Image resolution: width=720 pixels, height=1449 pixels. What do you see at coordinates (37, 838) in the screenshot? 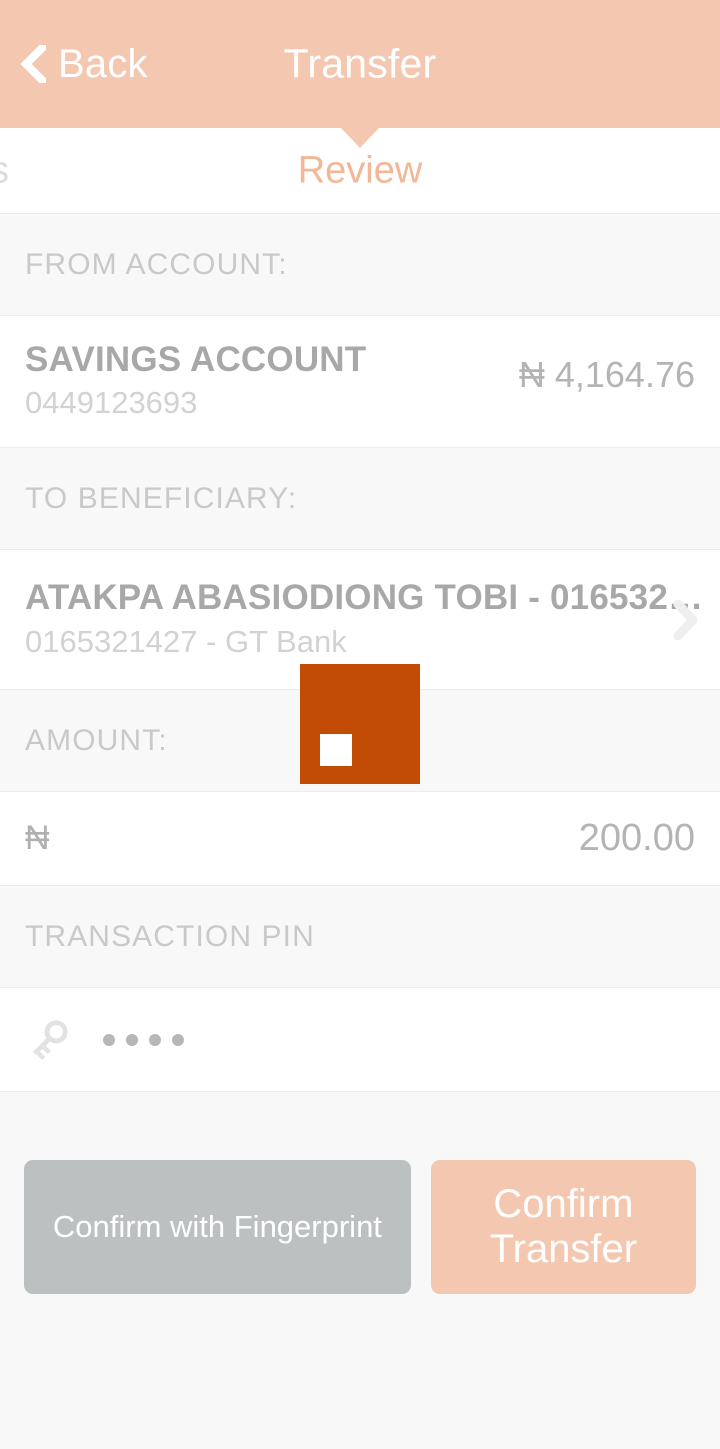
I see `amount-currency-symbol: ₦` at bounding box center [37, 838].